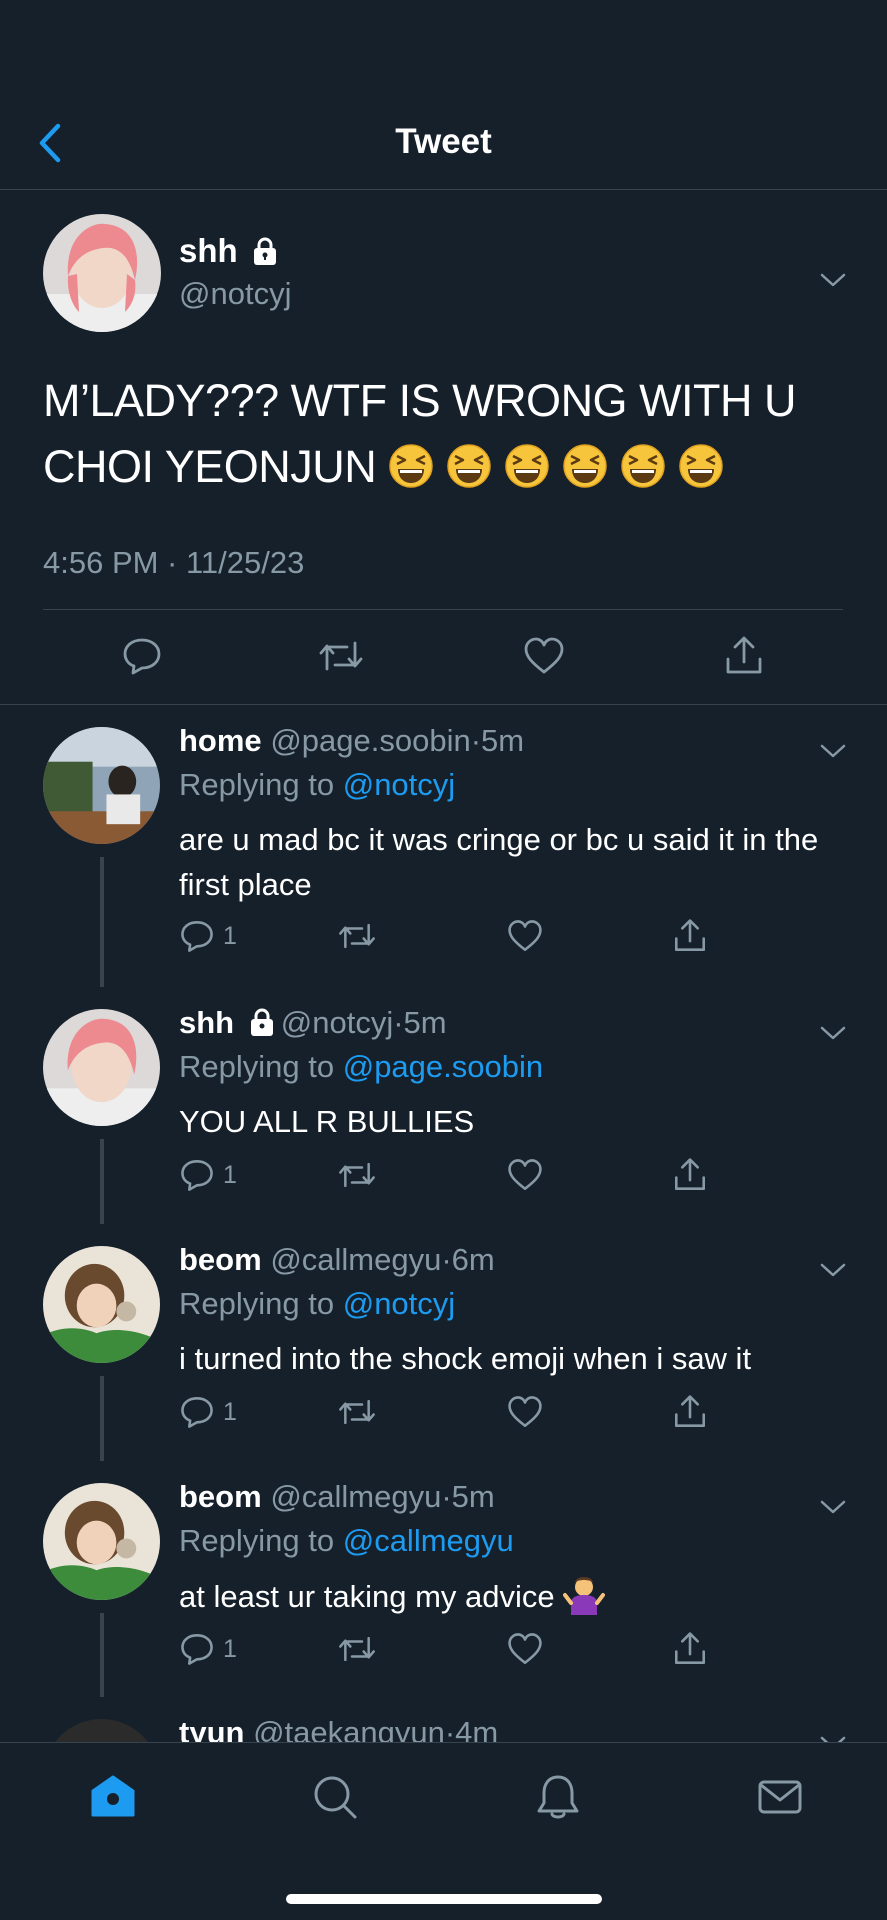 The width and height of the screenshot is (887, 1920). What do you see at coordinates (701, 466) in the screenshot?
I see `laughing-emoji` at bounding box center [701, 466].